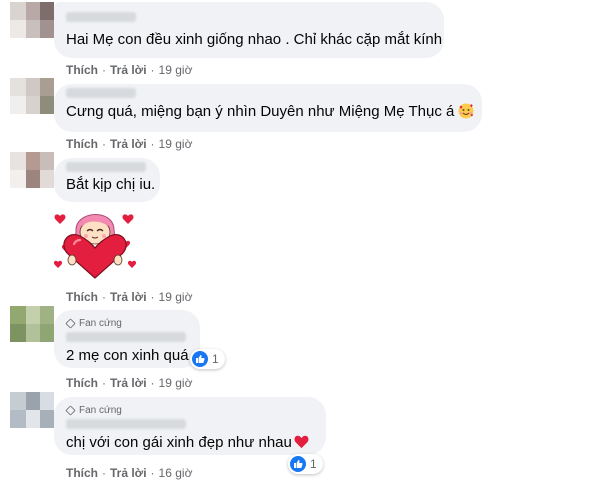 This screenshot has width=606, height=485. Describe the element at coordinates (111, 184) in the screenshot. I see `comment-text: Bắt kịp chị iu.` at that location.